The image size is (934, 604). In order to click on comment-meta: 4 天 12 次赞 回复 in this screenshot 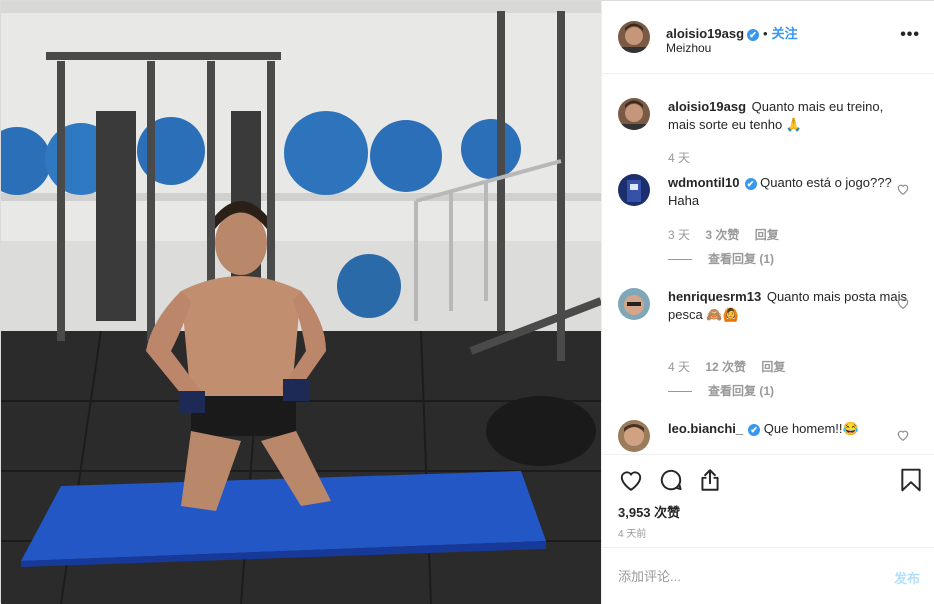, I will do `click(732, 366)`.